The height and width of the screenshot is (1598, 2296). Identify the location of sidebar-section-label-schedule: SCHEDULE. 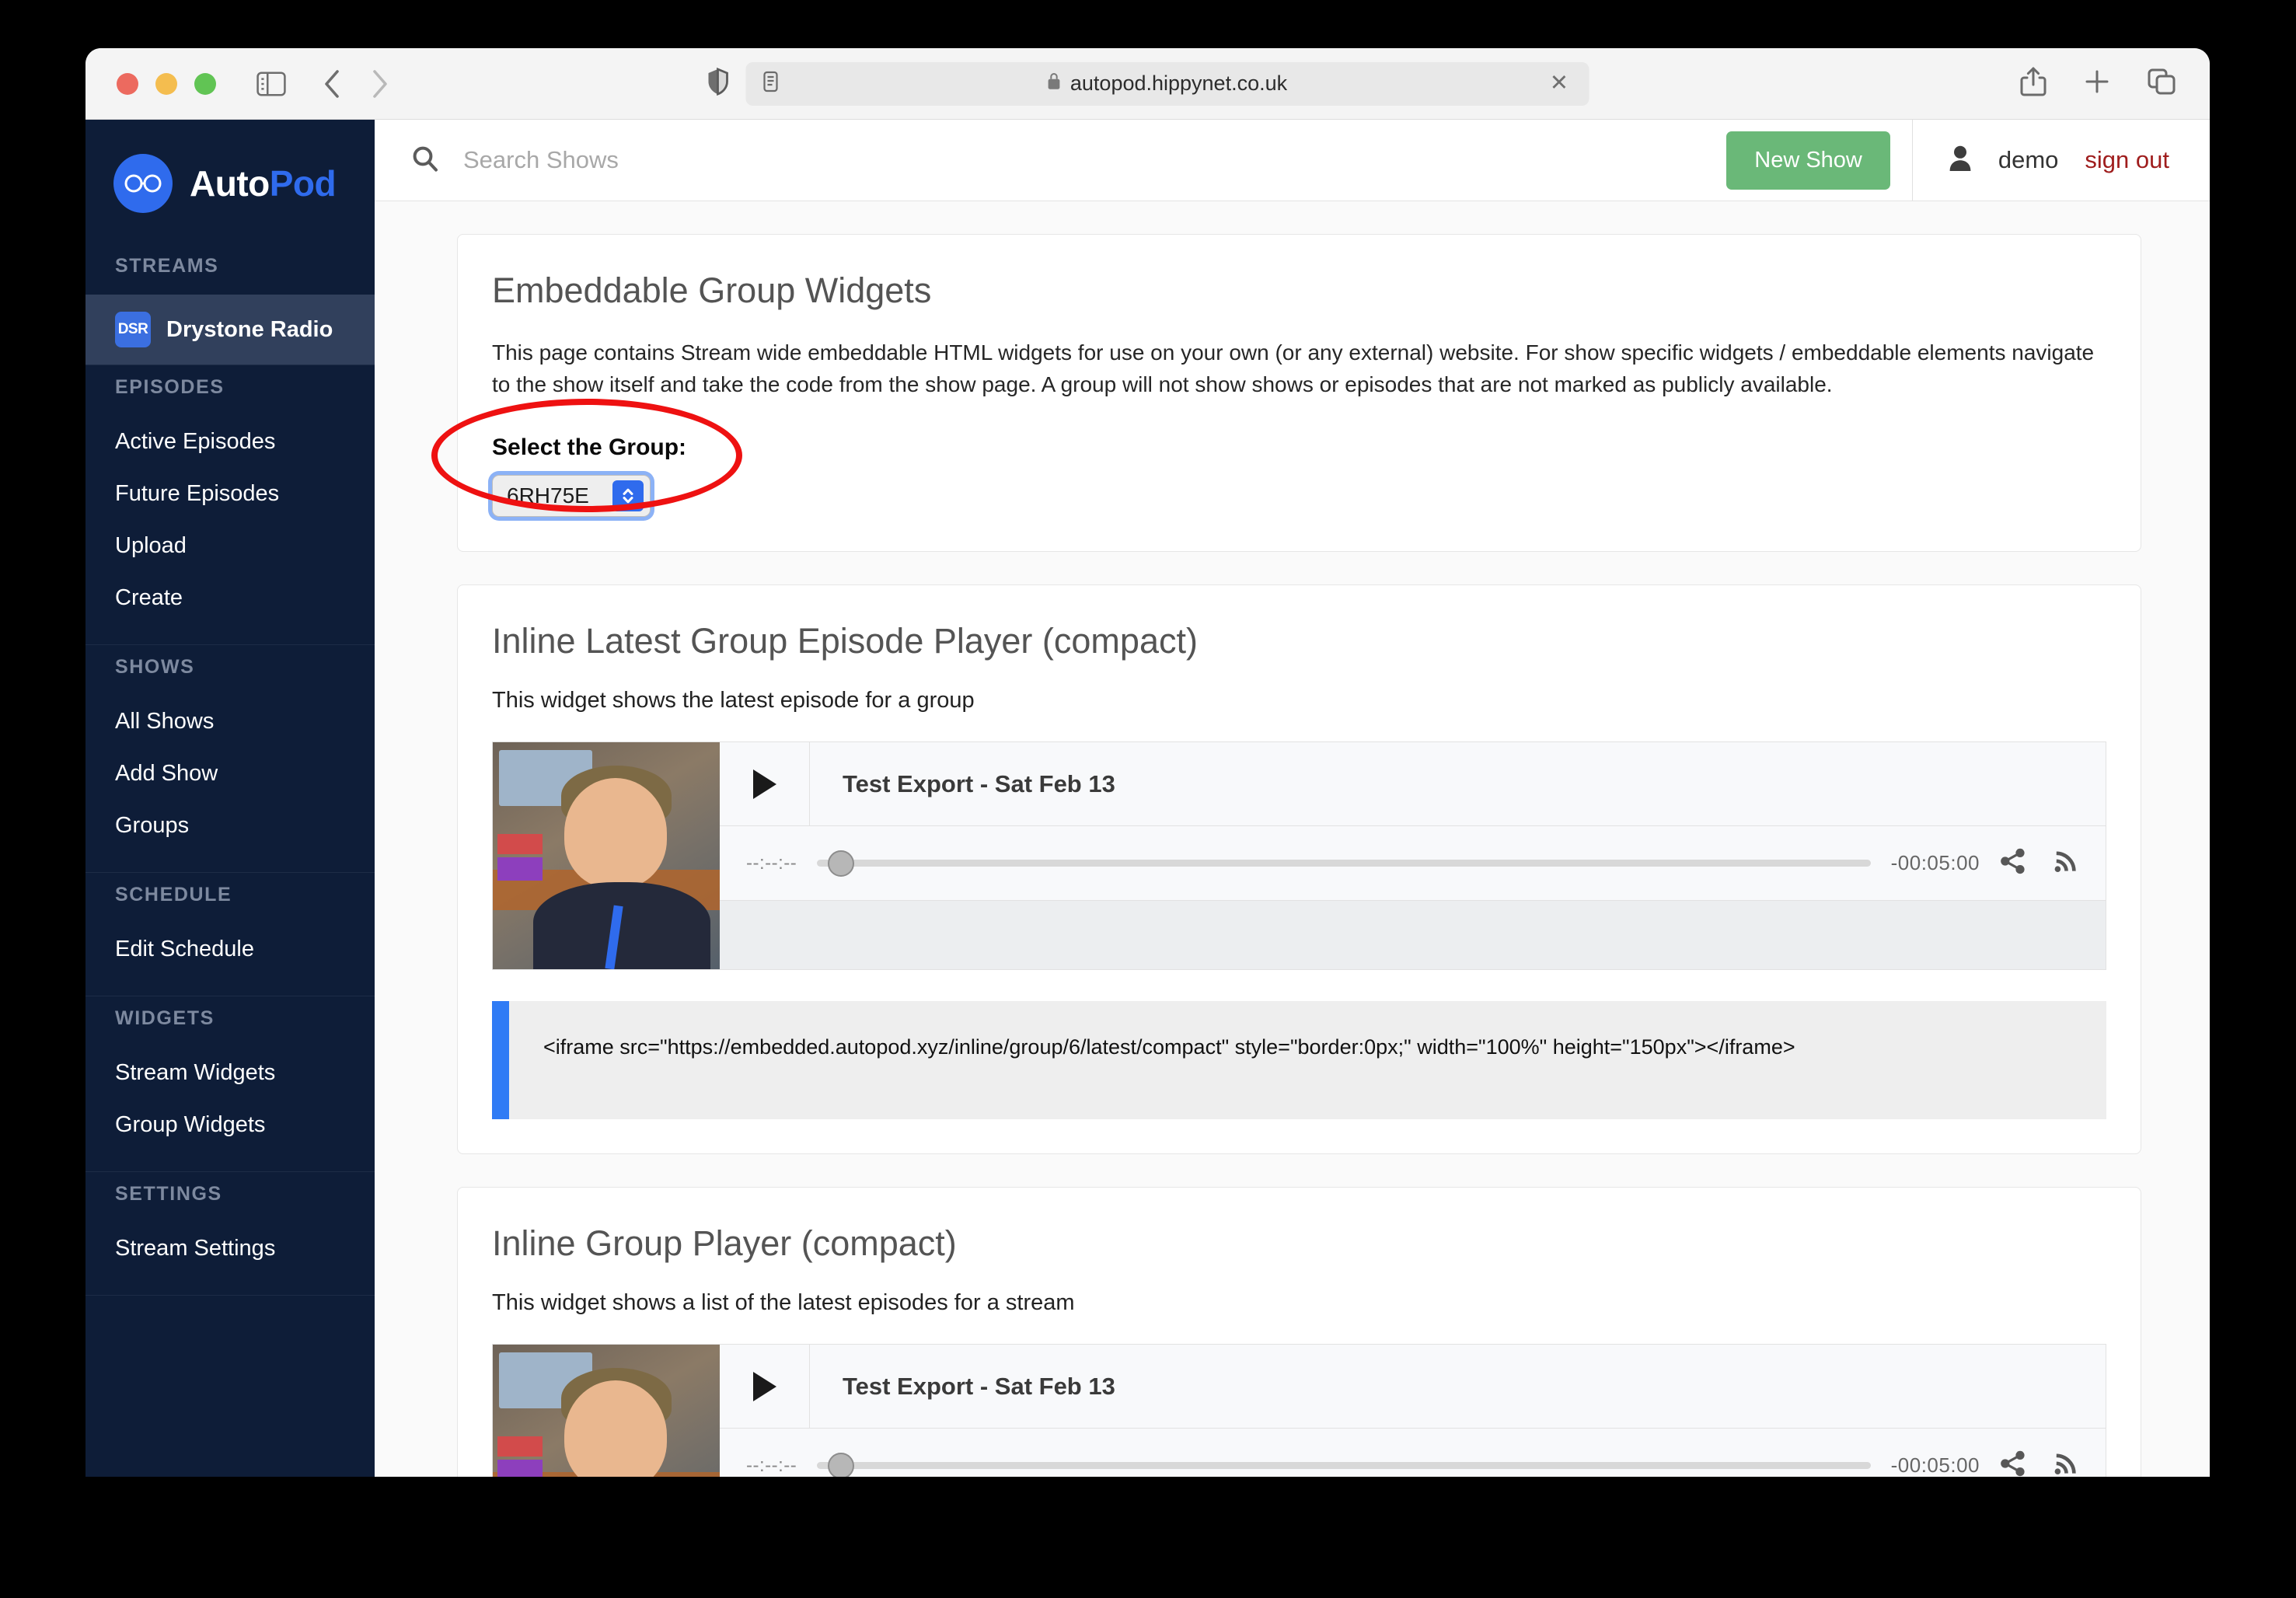
(173, 894).